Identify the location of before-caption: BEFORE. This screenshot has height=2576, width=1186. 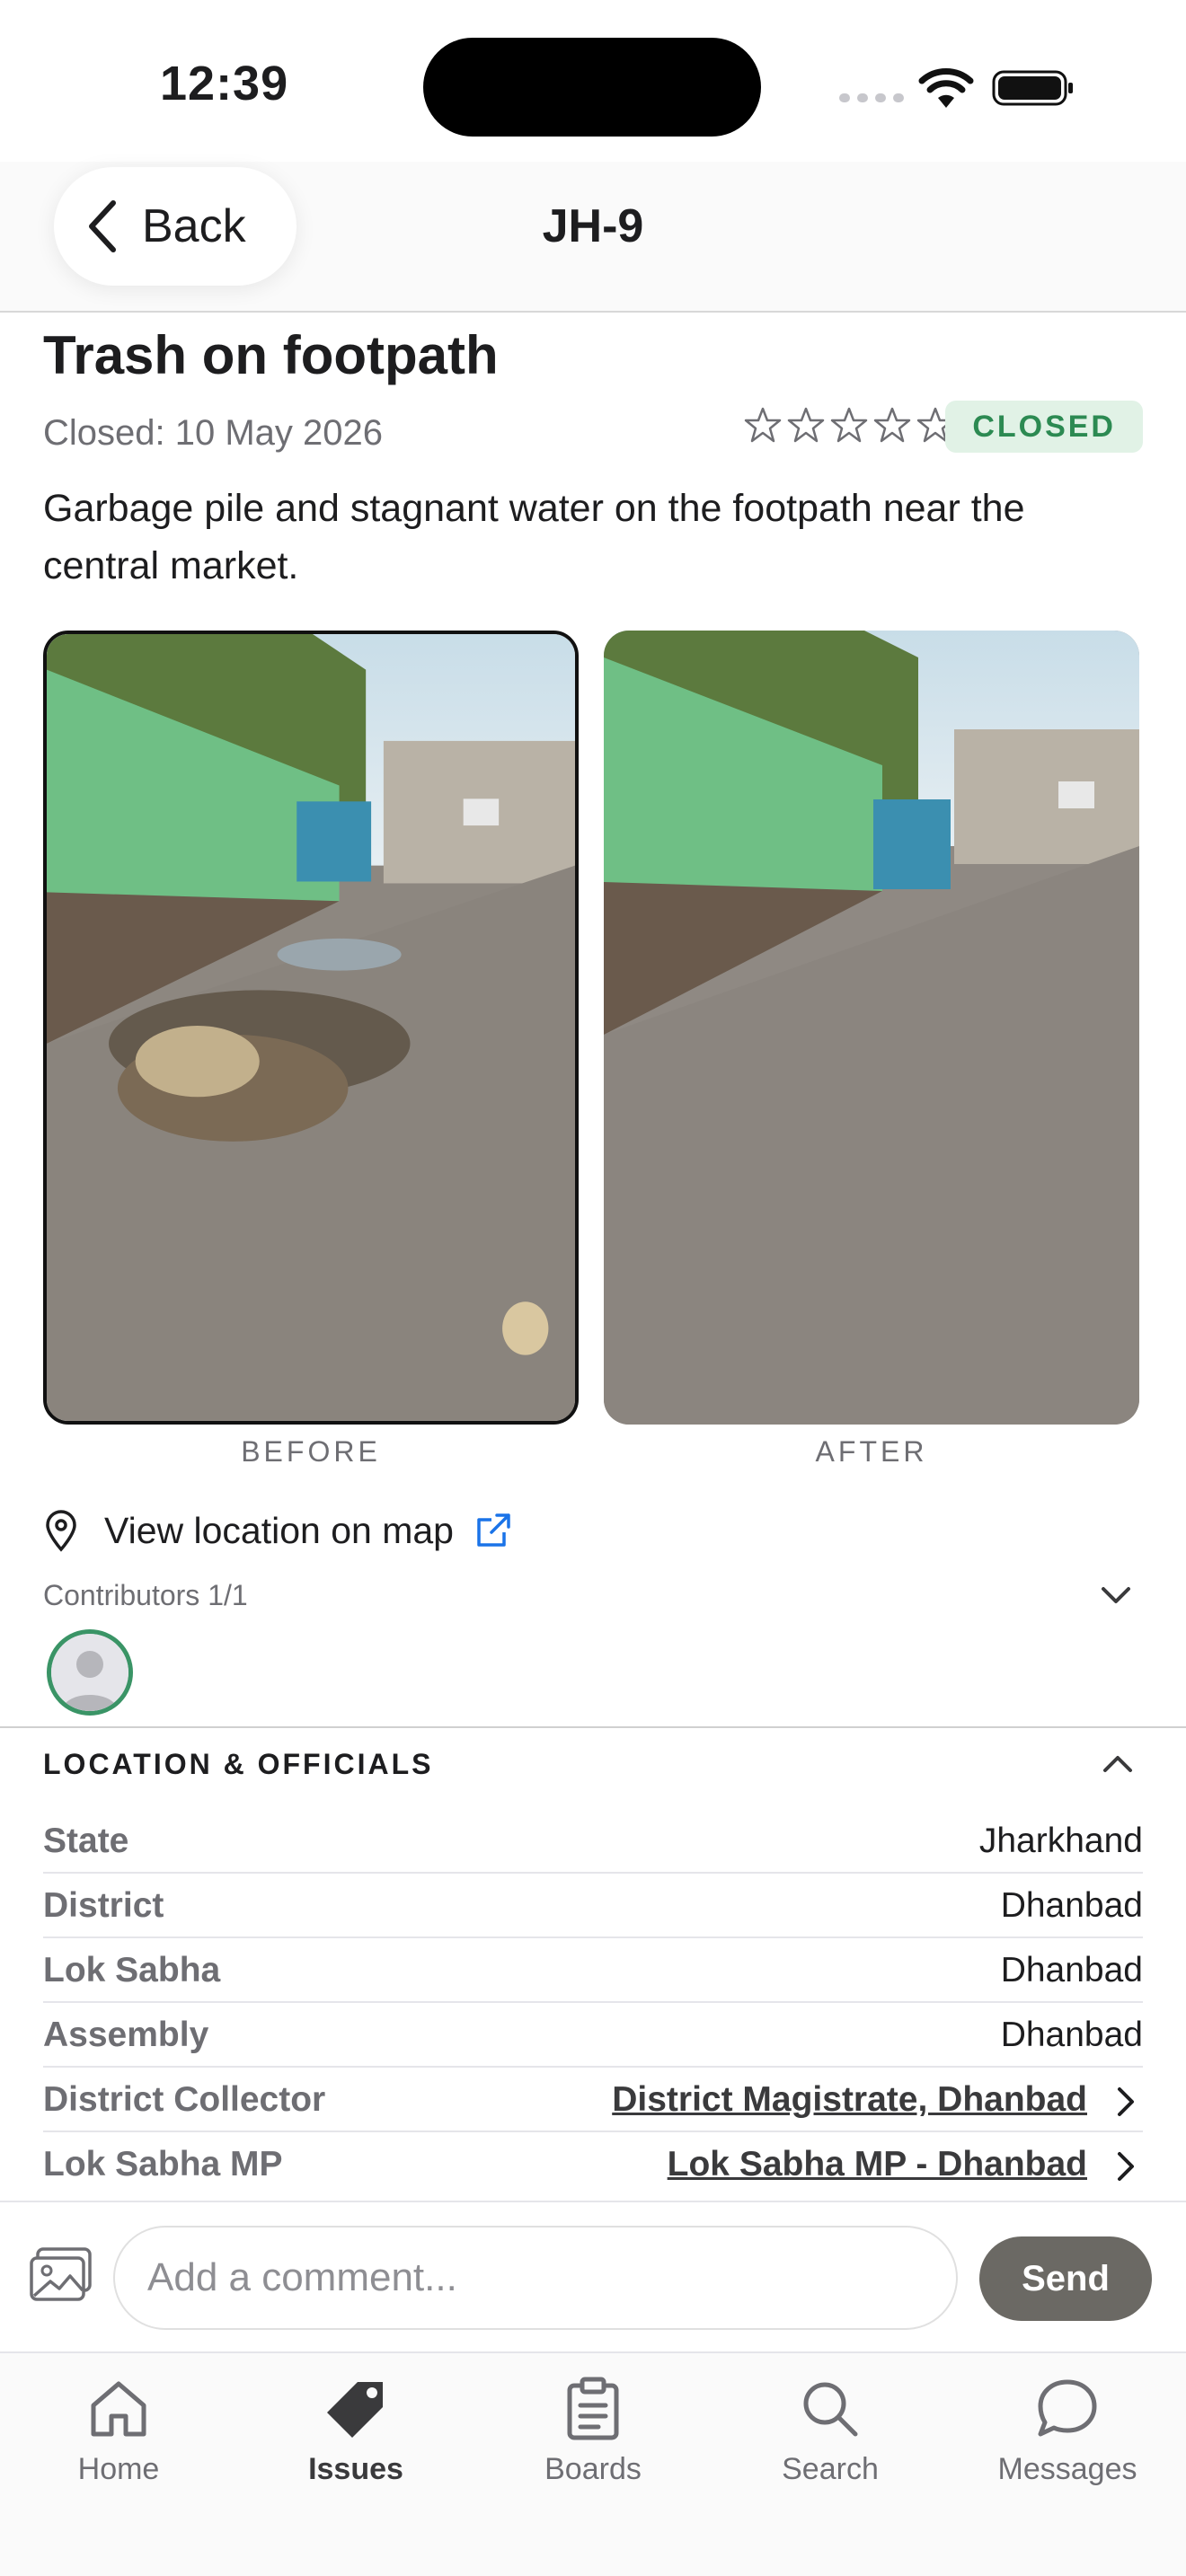
(311, 1451).